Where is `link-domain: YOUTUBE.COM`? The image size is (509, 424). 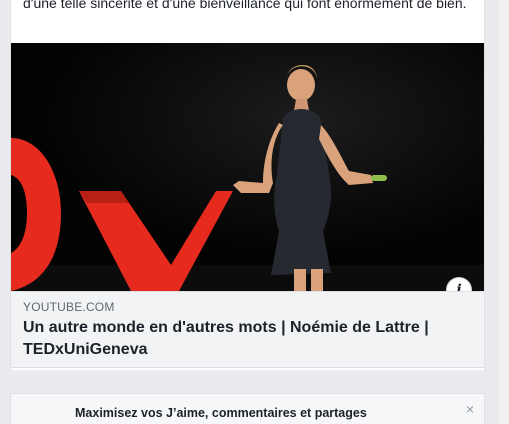
link-domain: YOUTUBE.COM is located at coordinates (69, 307).